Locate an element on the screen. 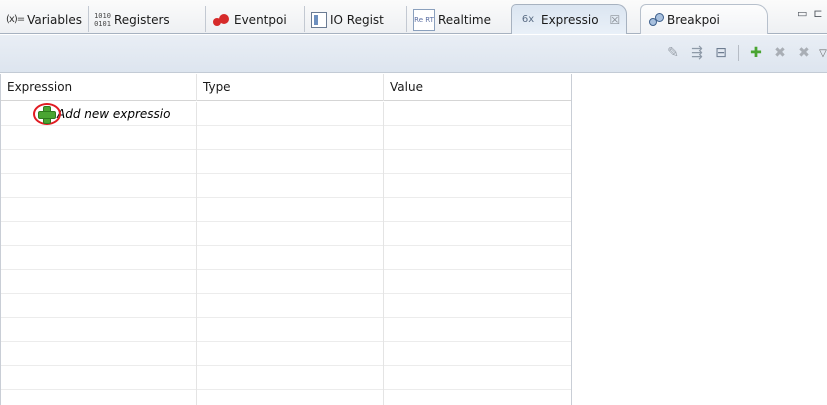 The height and width of the screenshot is (405, 827). tab-label: Eventpoi is located at coordinates (260, 19).